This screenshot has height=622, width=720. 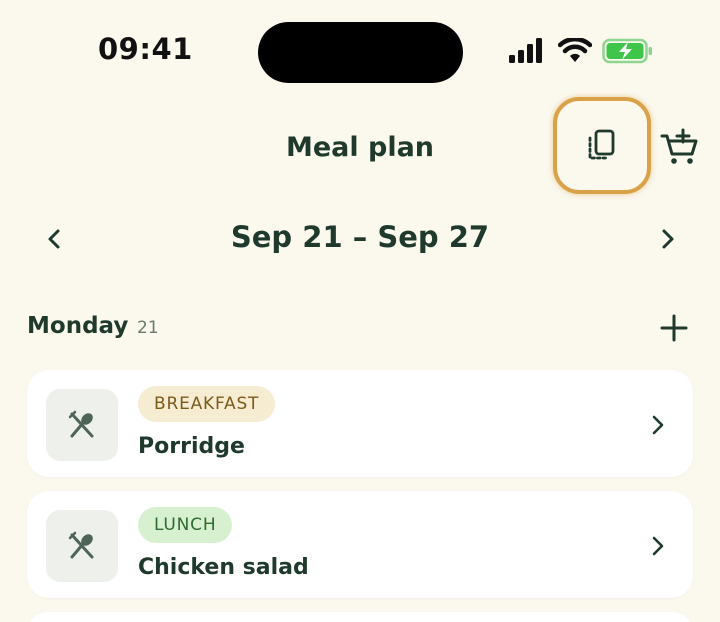 I want to click on next-week-button, so click(x=667, y=239).